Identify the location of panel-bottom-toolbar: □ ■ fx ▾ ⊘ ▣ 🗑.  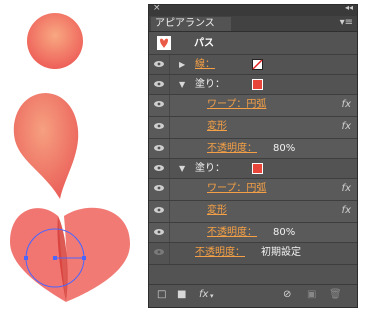
(253, 295).